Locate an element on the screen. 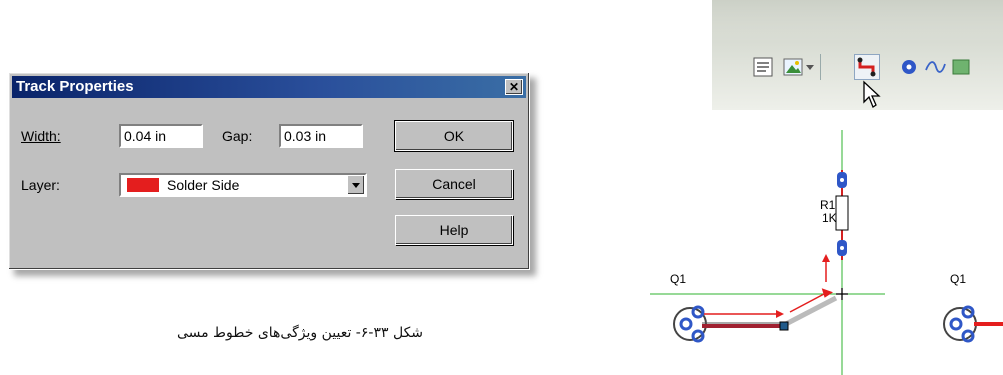  close-button: ✕ is located at coordinates (514, 87).